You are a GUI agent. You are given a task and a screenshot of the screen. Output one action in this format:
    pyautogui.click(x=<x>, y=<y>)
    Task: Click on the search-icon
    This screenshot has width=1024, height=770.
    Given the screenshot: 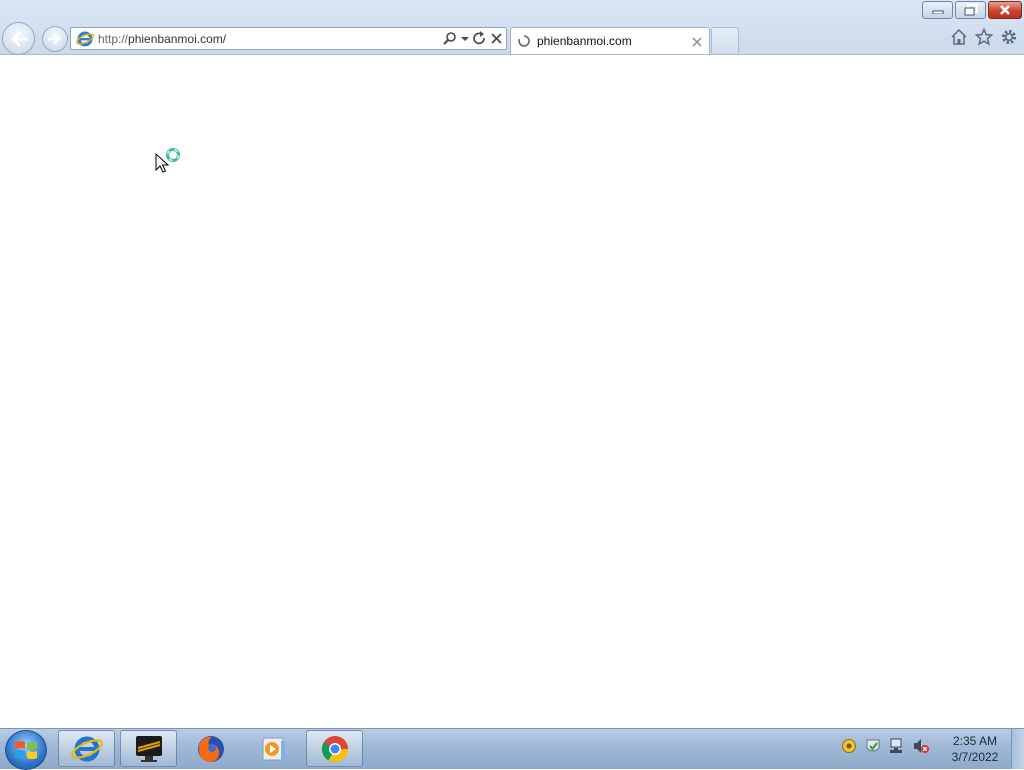 What is the action you would take?
    pyautogui.click(x=450, y=38)
    